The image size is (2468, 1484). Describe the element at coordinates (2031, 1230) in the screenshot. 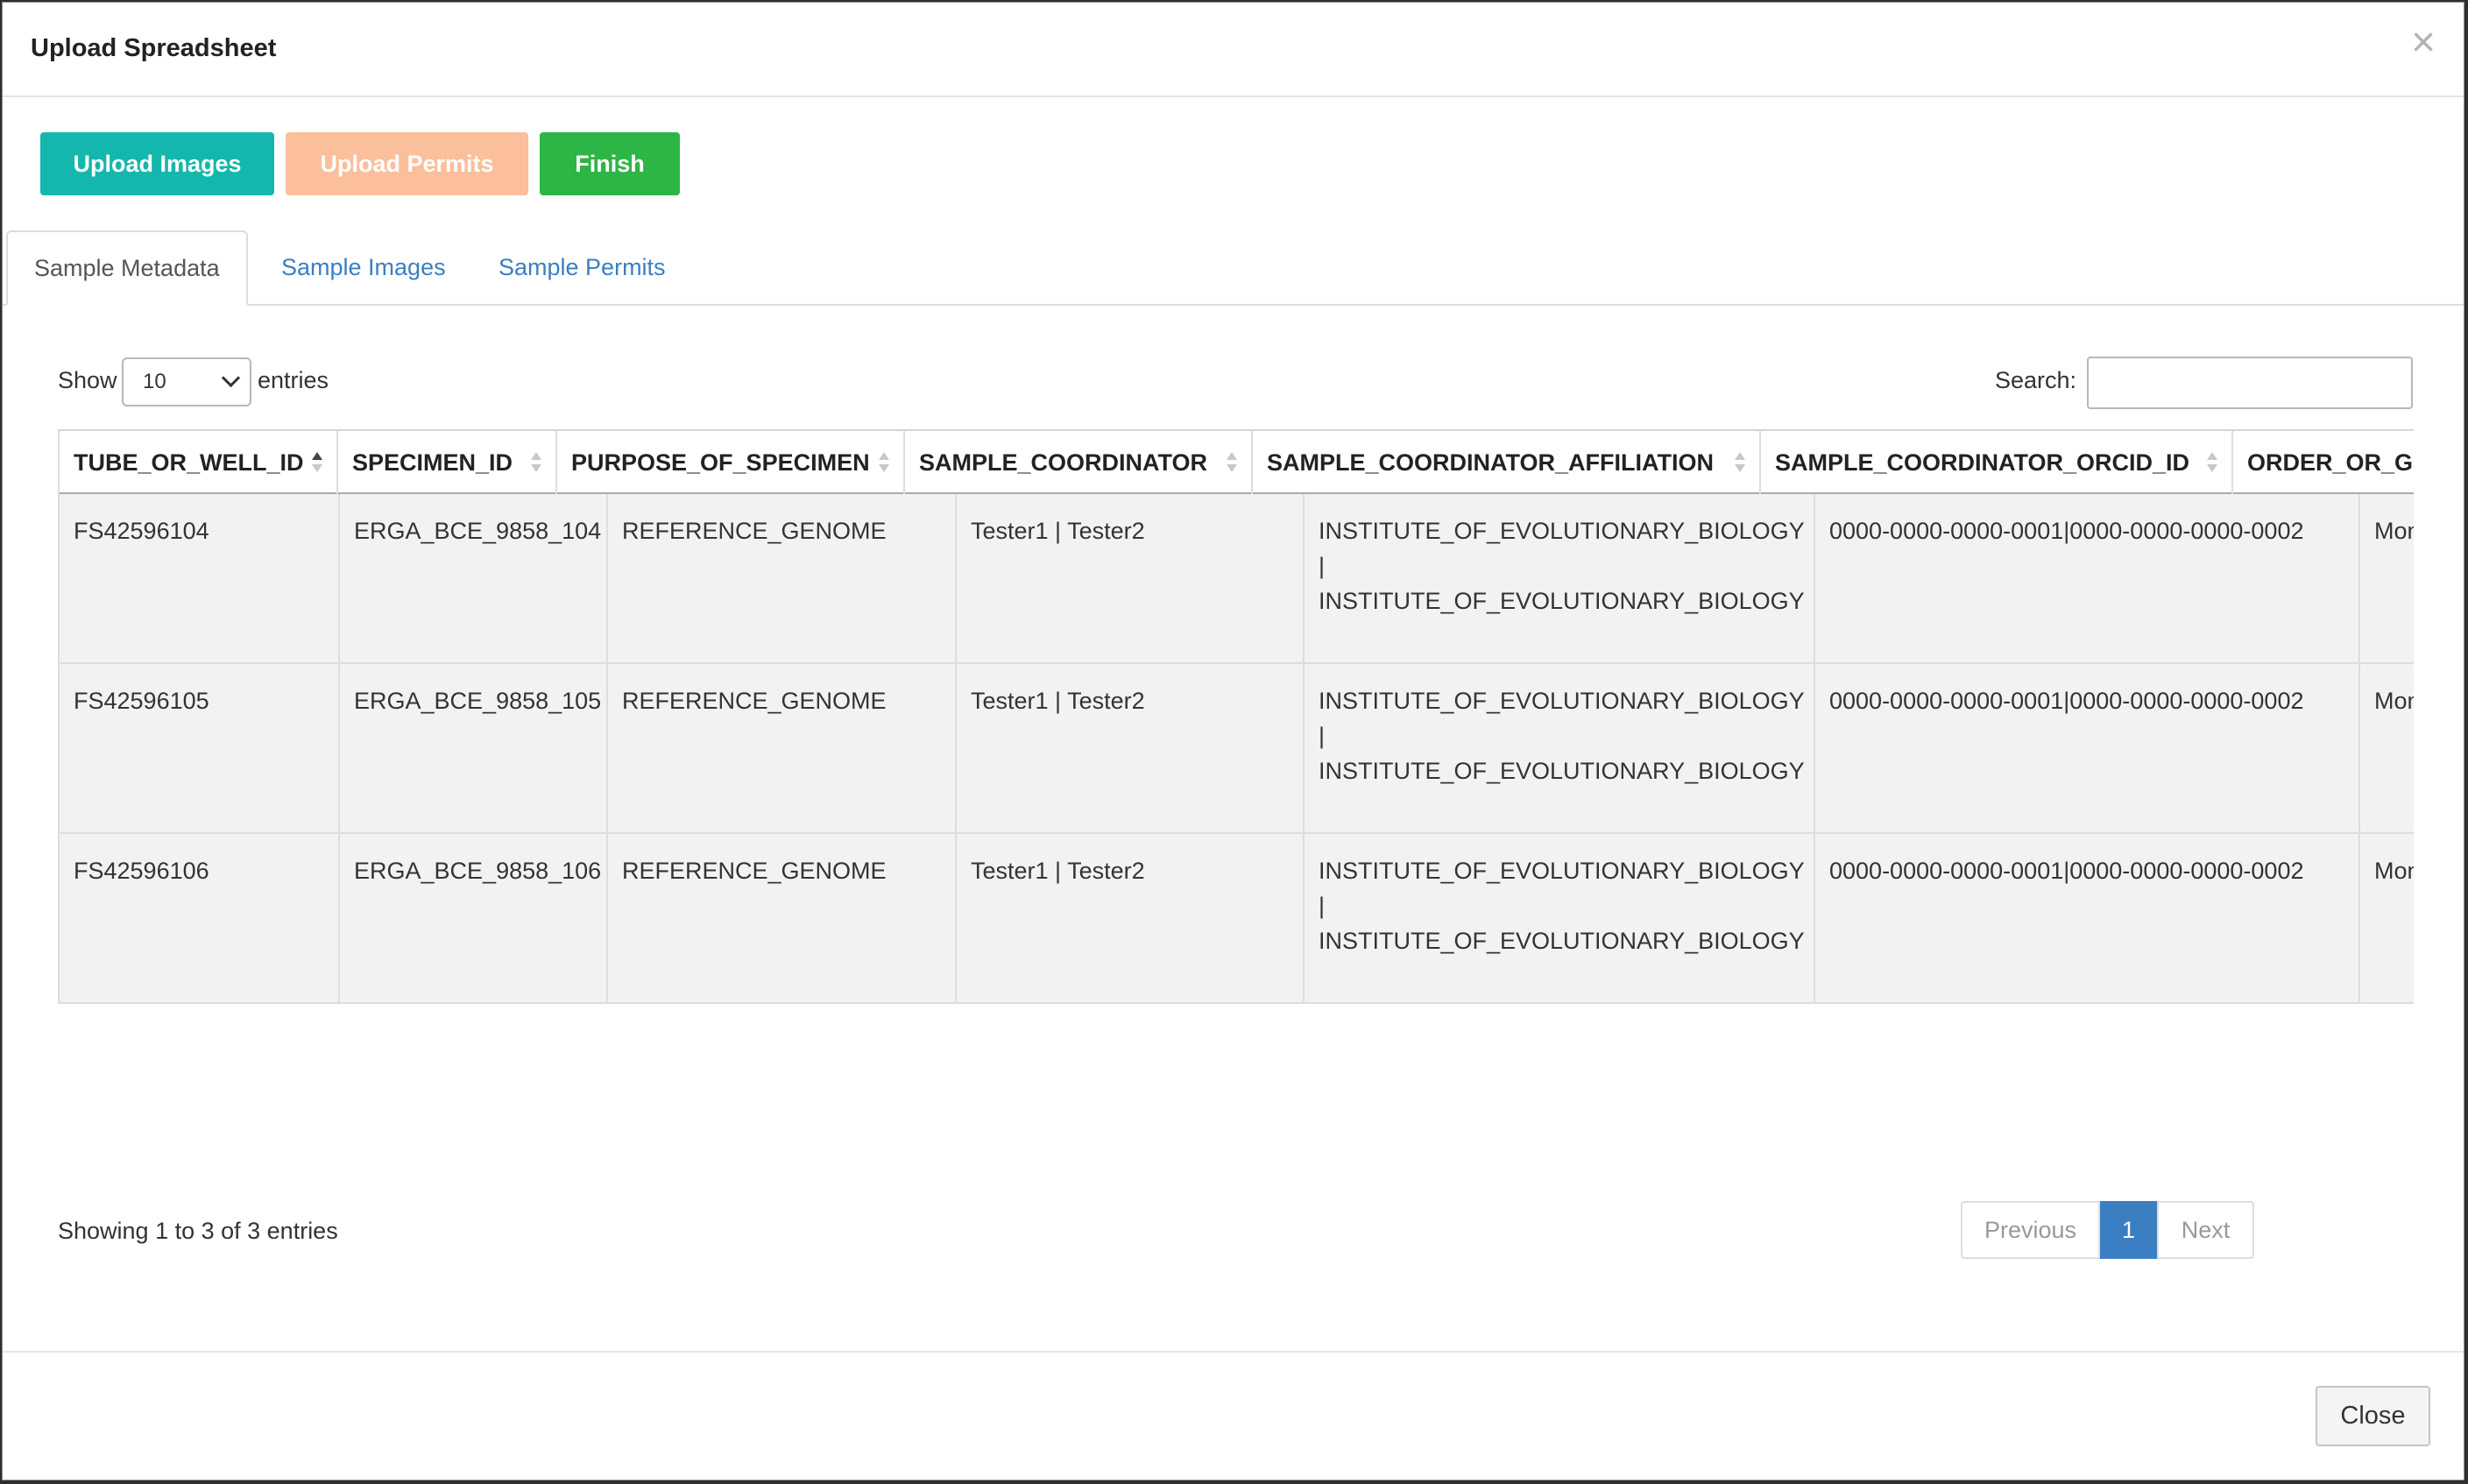

I see `pagination-previous-button: Previous` at that location.